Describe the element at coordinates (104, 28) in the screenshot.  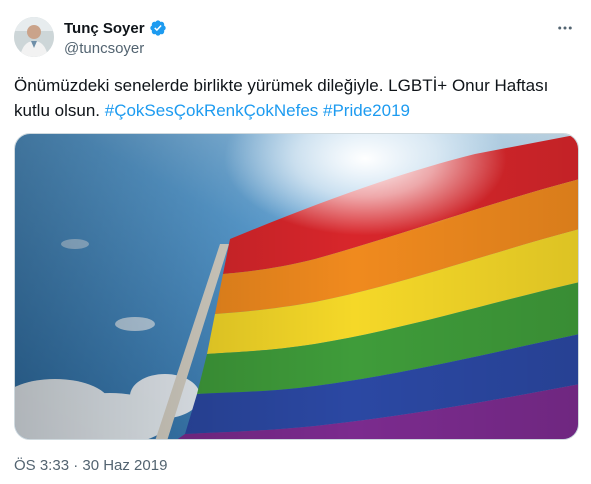
I see `author-display-name: Tunç Soyer` at that location.